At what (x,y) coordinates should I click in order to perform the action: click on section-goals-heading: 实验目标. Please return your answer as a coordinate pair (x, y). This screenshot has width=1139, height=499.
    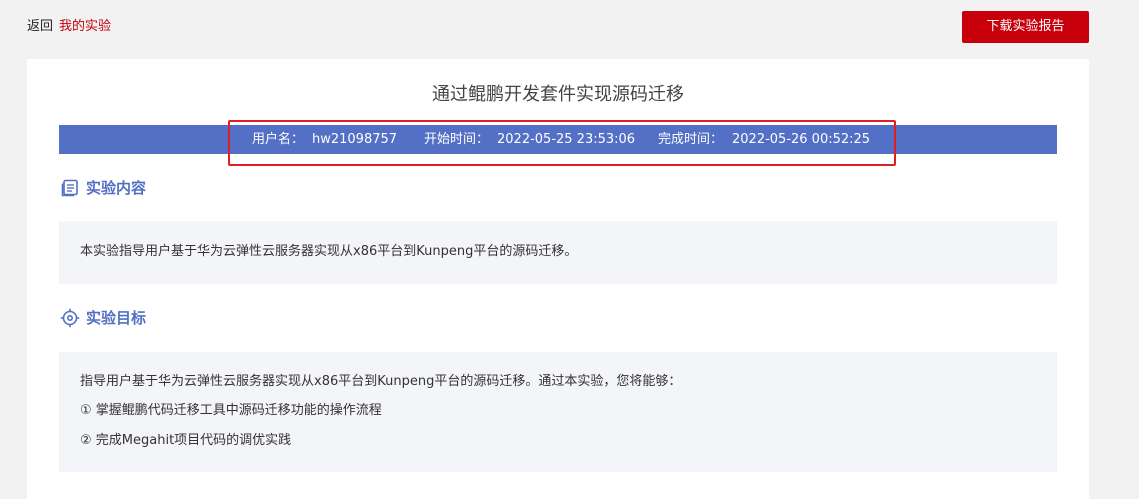
    Looking at the image, I should click on (160, 318).